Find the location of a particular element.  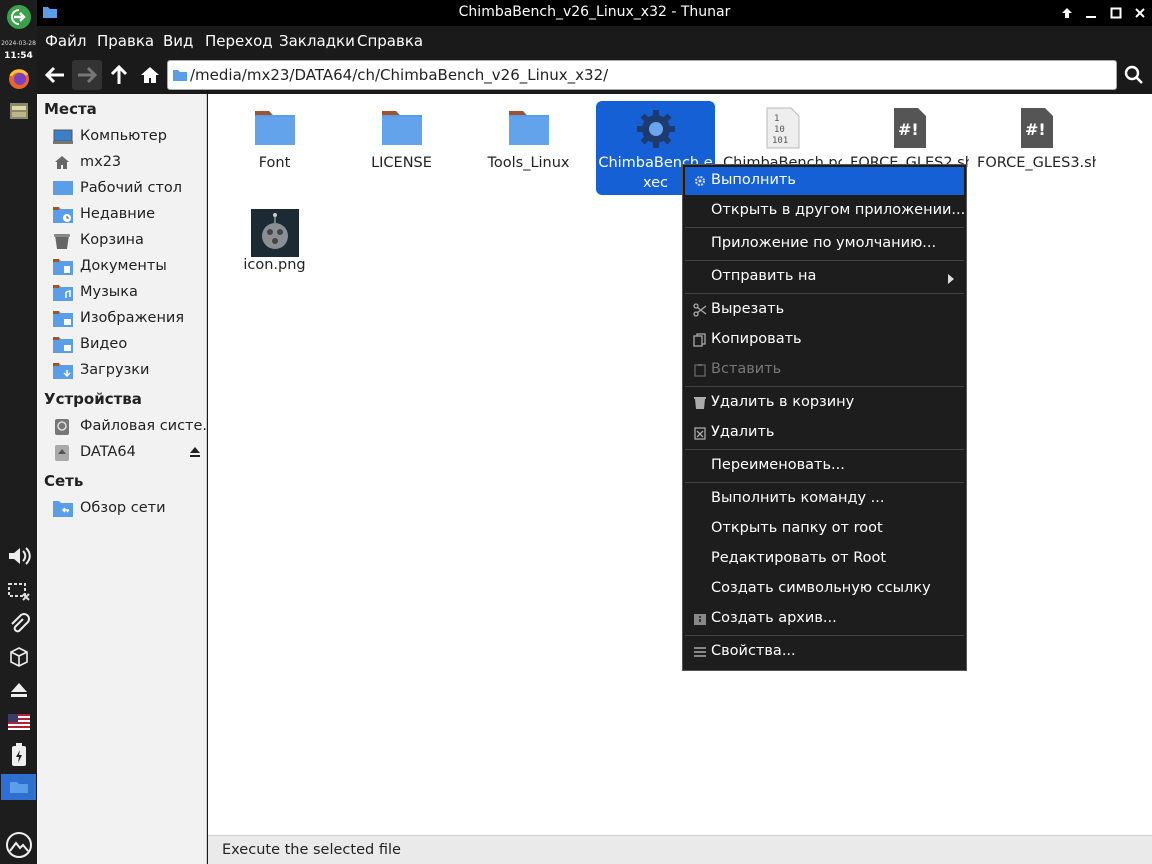

search-button is located at coordinates (1134, 75).